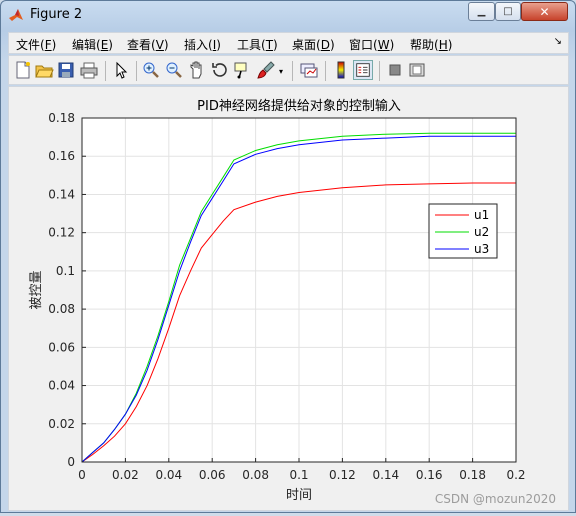 This screenshot has height=516, width=576. I want to click on x-tick-label: 0.12, so click(342, 475).